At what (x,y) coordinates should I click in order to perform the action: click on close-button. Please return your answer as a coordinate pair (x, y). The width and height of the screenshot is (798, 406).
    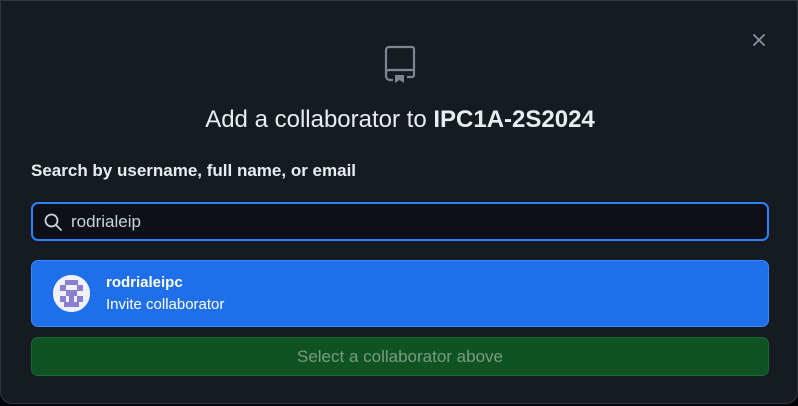
    Looking at the image, I should click on (759, 40).